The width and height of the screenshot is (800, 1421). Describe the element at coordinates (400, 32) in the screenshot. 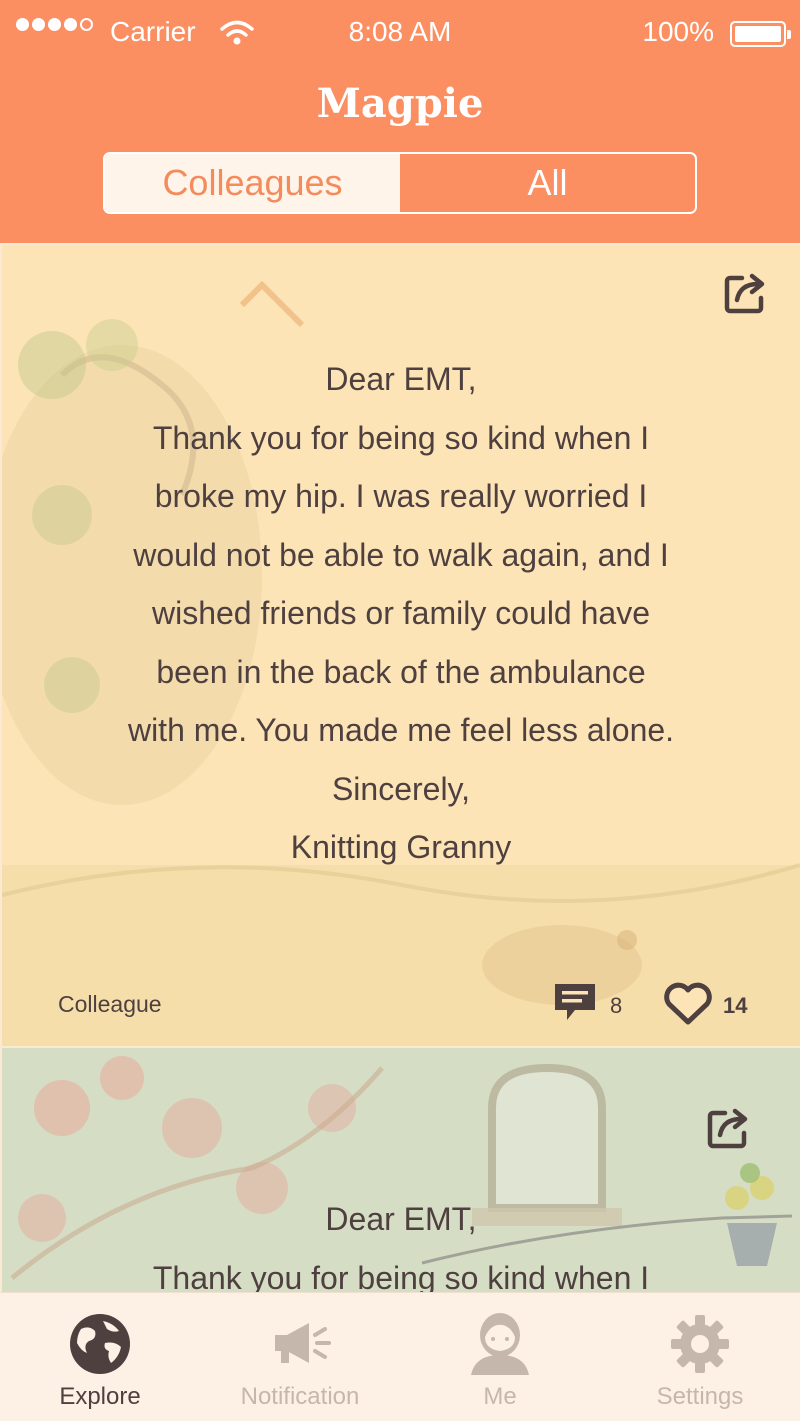

I see `status-bar: Carrier 8:08 AM 100%` at that location.